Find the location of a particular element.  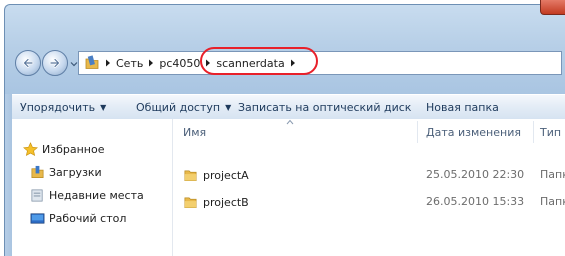

back-button is located at coordinates (28, 63).